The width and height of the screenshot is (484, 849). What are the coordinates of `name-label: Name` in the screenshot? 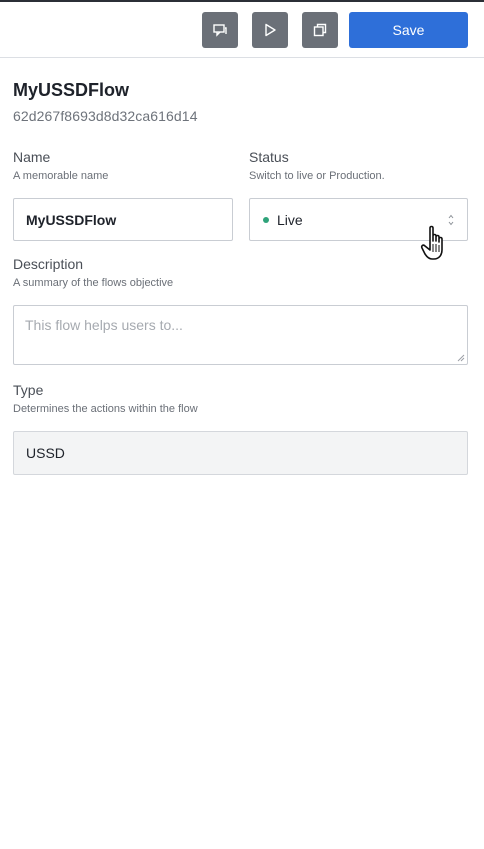 It's located at (32, 157).